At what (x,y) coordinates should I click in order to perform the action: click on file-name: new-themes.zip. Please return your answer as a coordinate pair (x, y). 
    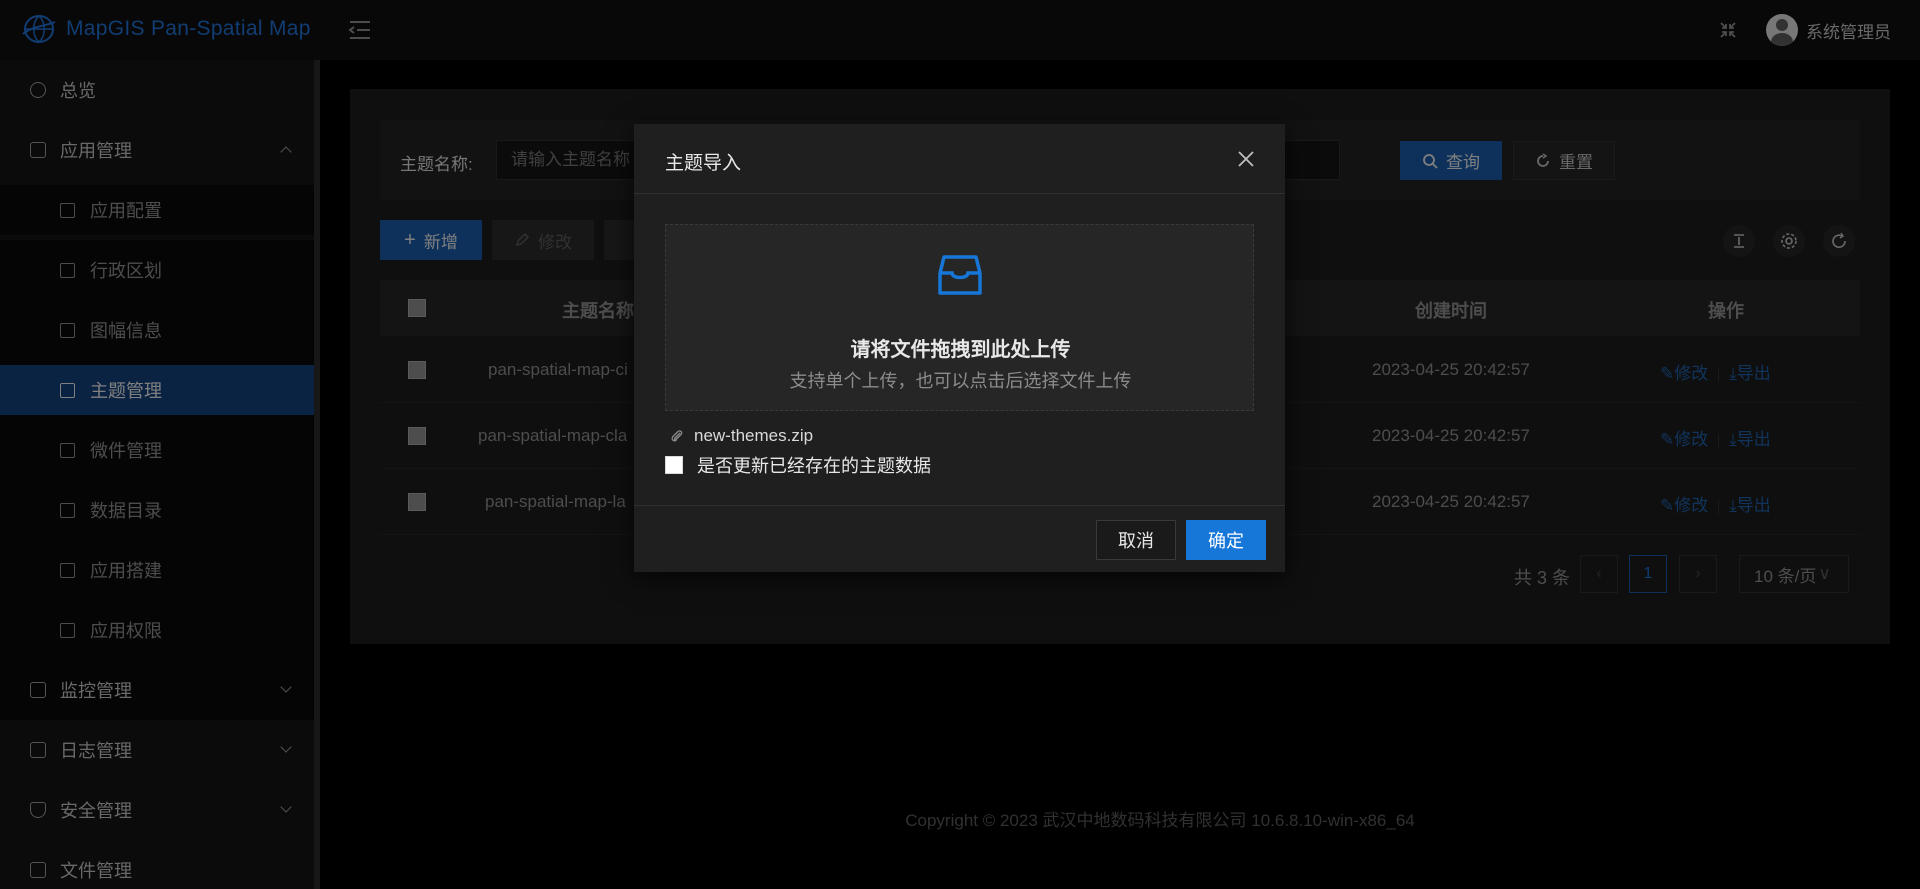
    Looking at the image, I should click on (754, 435).